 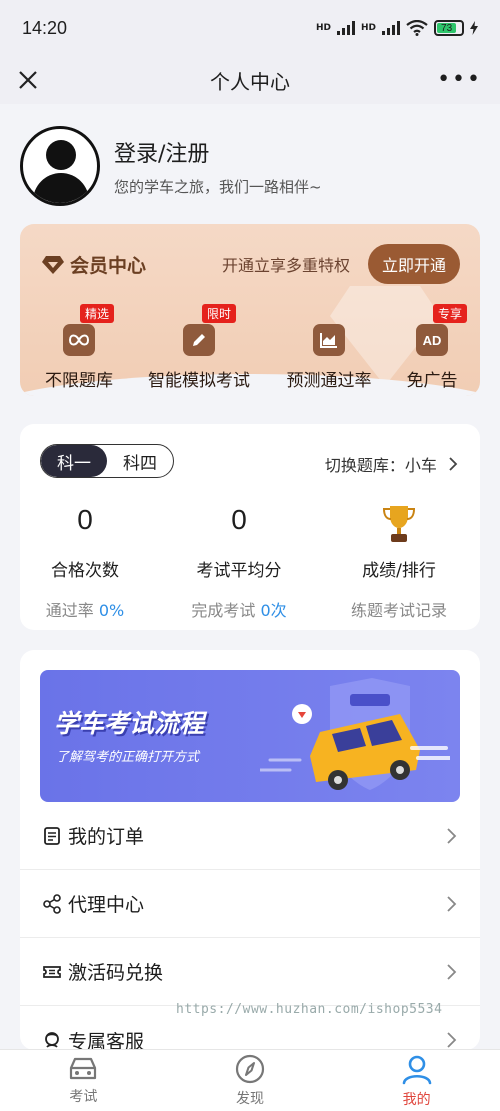 I want to click on order-icon, so click(x=52, y=835).